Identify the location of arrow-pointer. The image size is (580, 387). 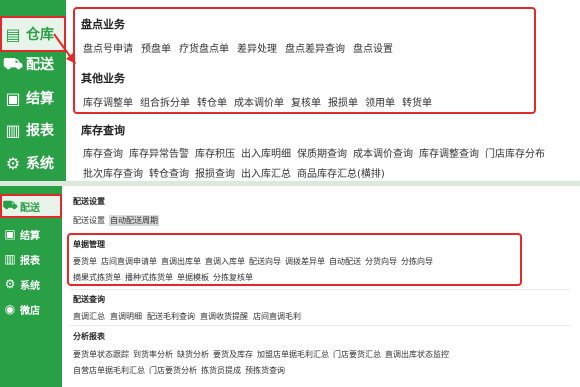
(64, 48).